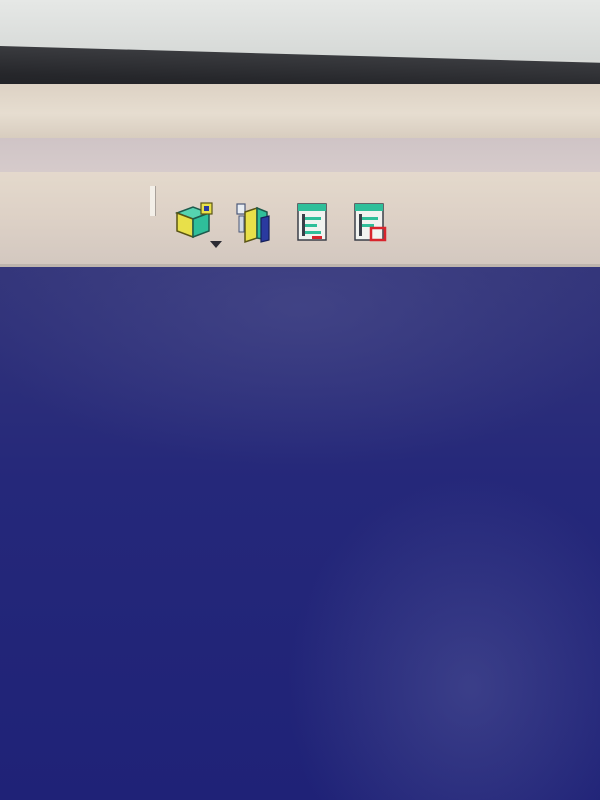  I want to click on specification-tree-red-icon, so click(370, 222).